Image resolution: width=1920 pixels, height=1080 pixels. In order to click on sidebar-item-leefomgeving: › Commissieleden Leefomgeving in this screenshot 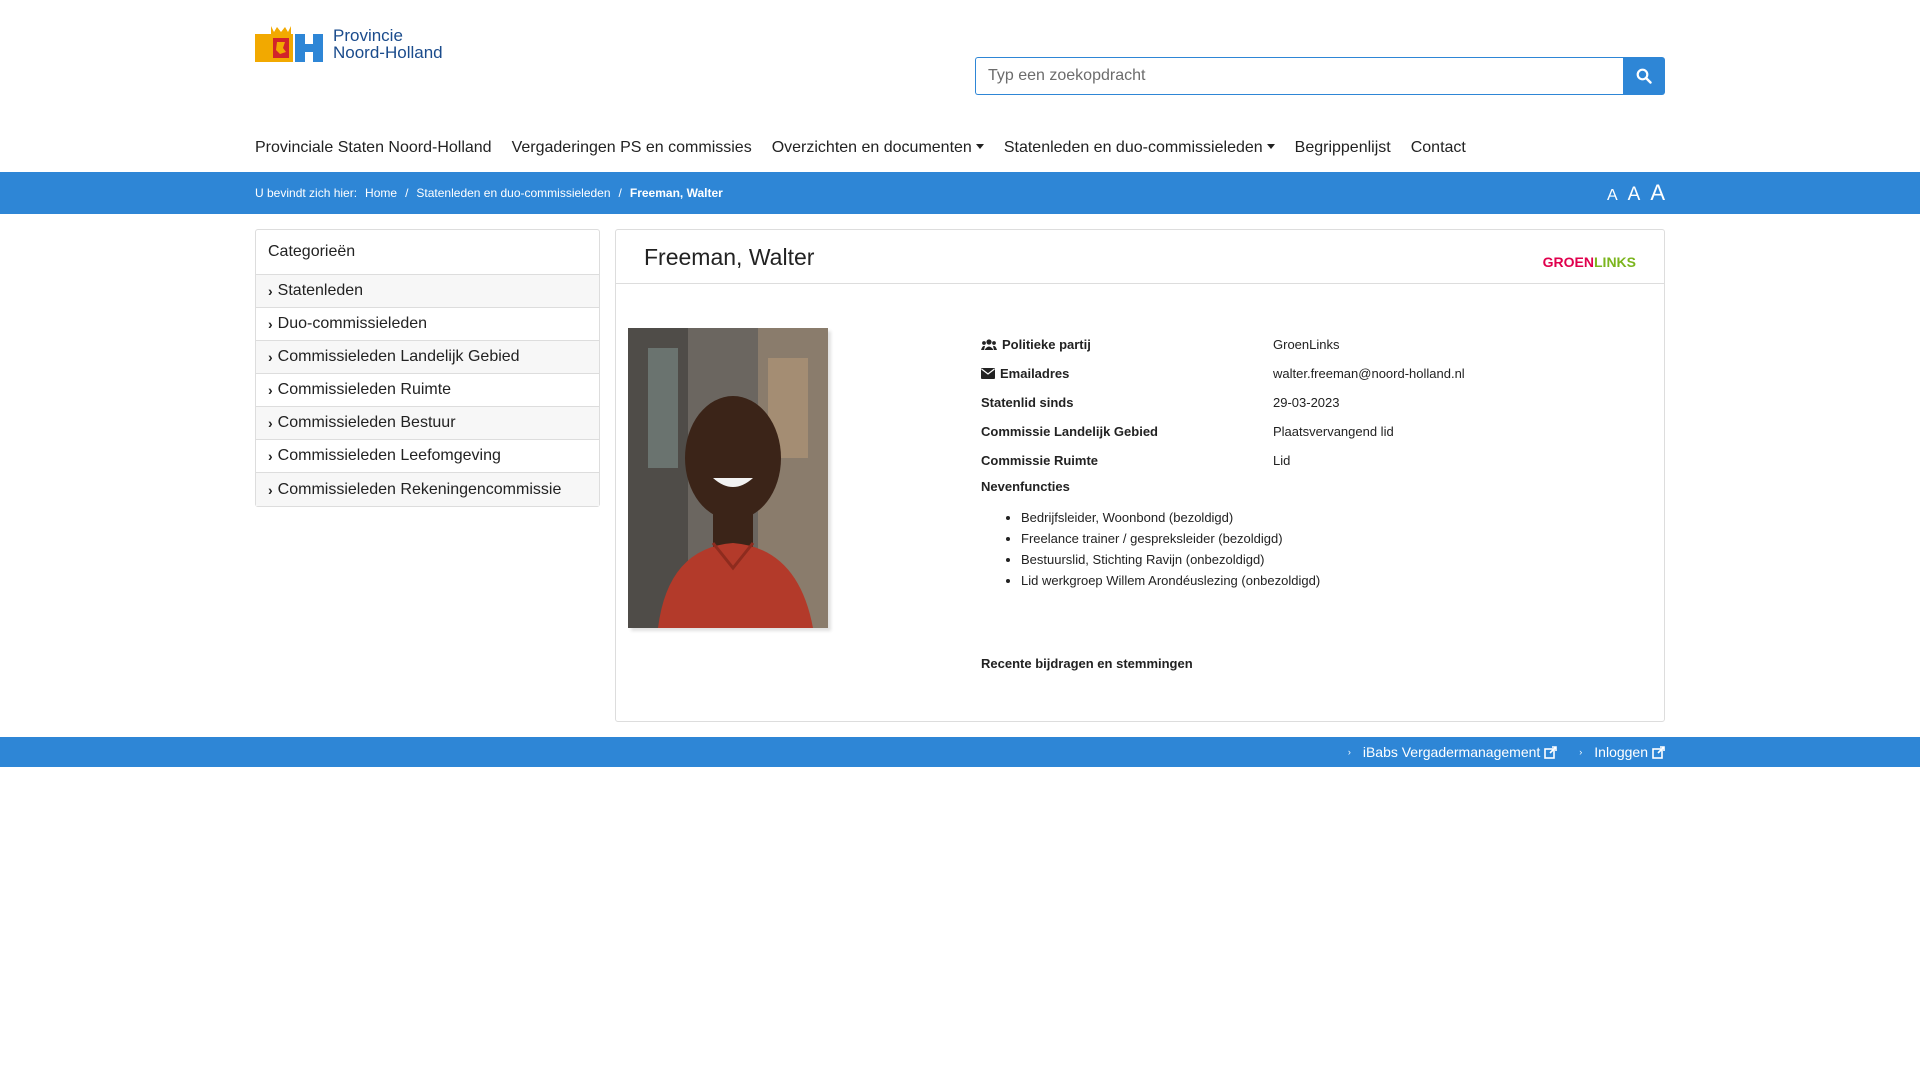, I will do `click(427, 456)`.